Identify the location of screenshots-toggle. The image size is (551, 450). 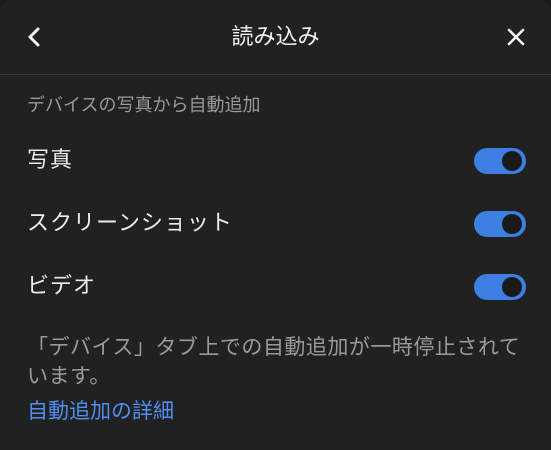
(500, 224).